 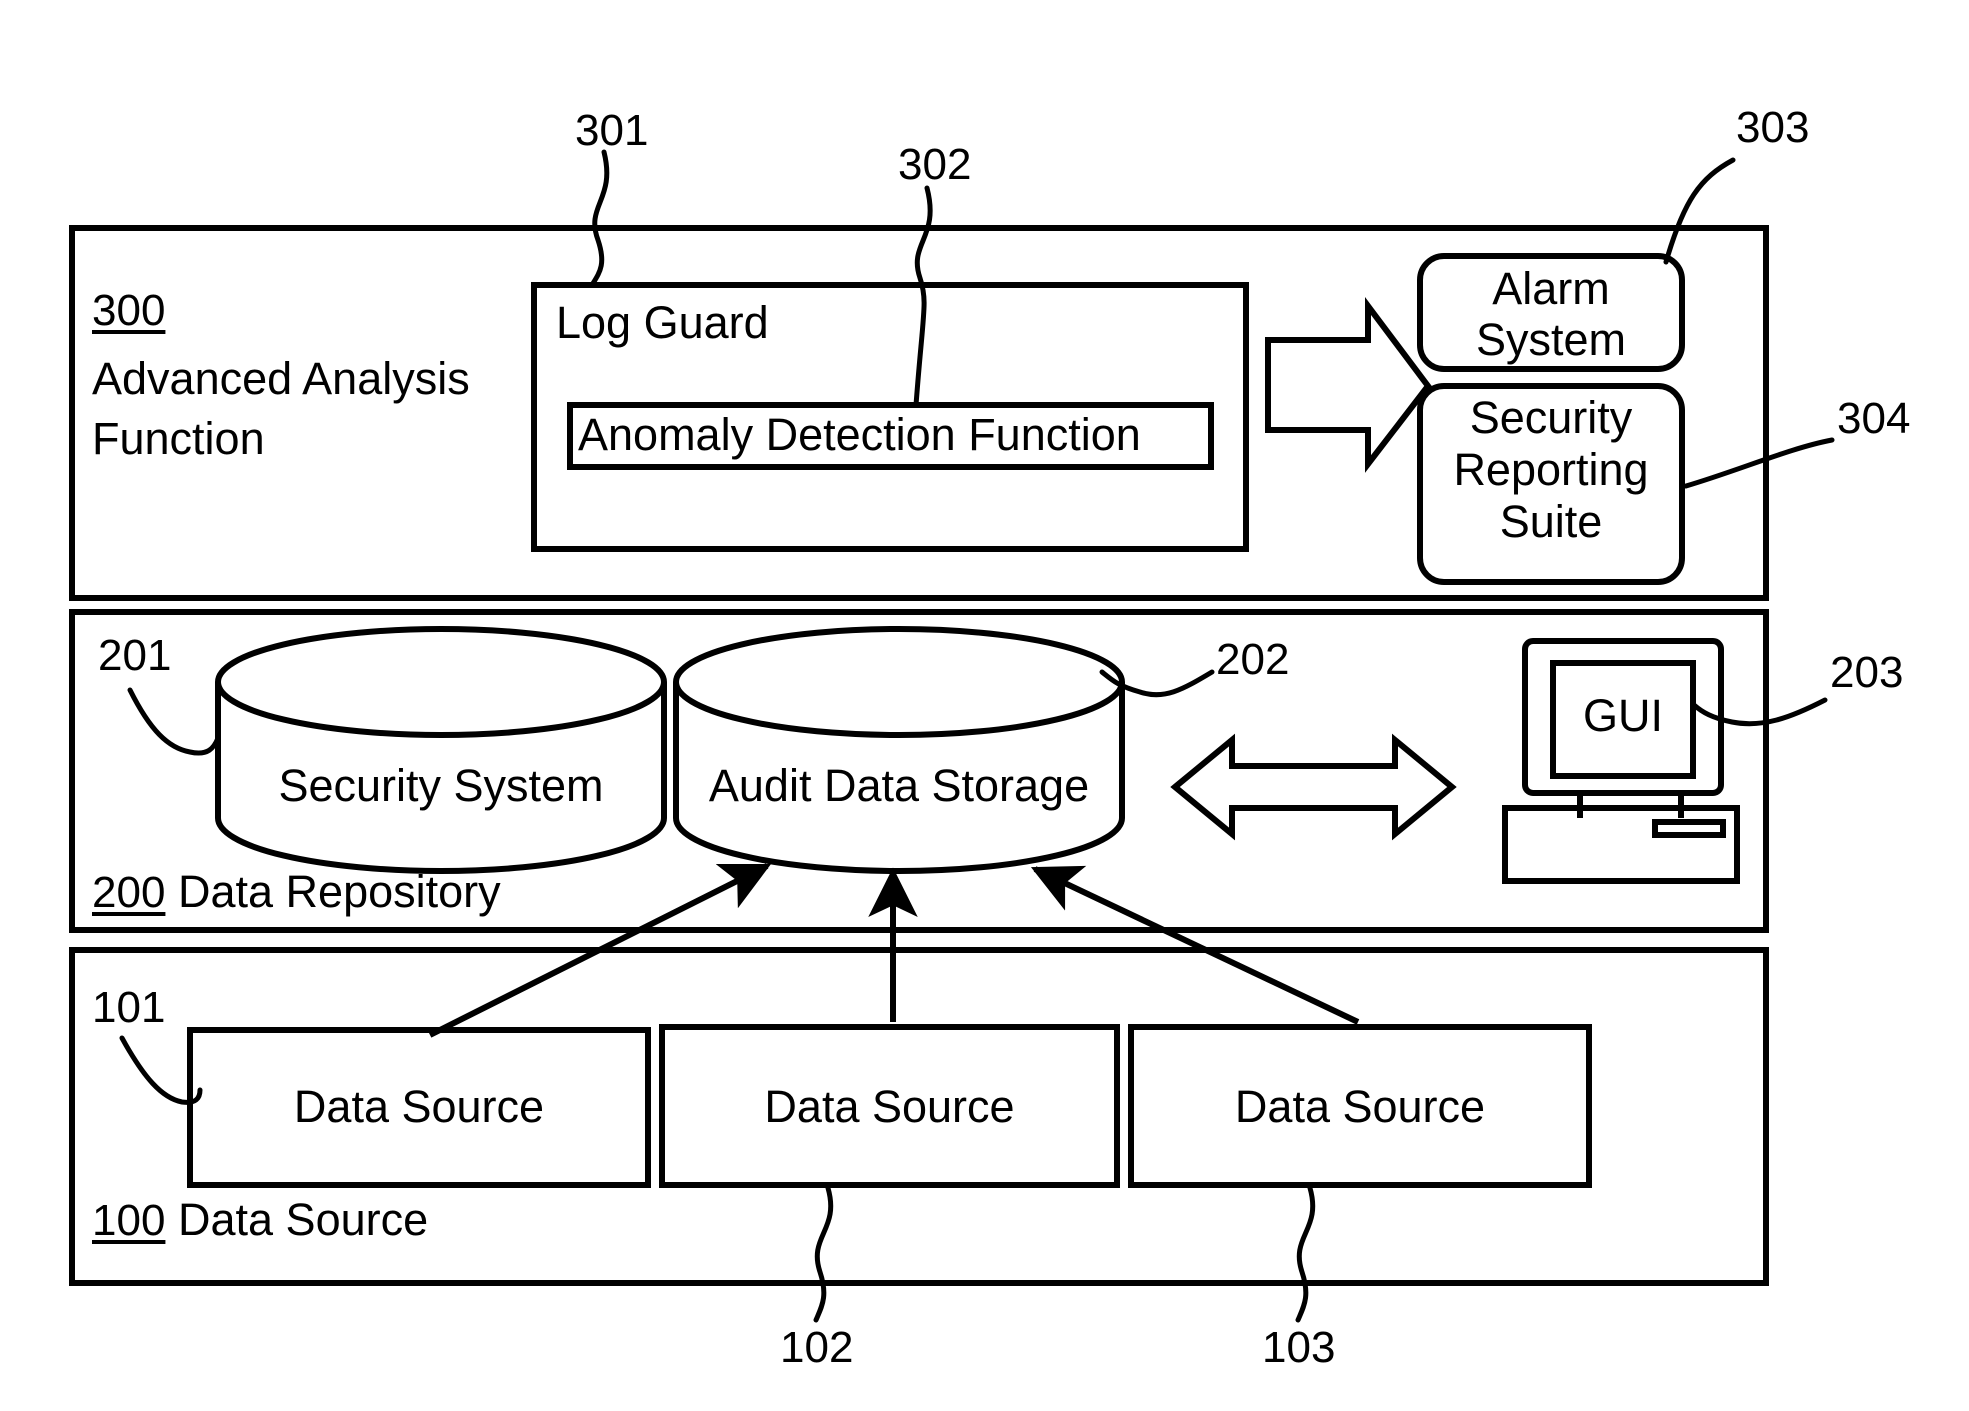 What do you see at coordinates (1773, 127) in the screenshot?
I see `ref-303: 303` at bounding box center [1773, 127].